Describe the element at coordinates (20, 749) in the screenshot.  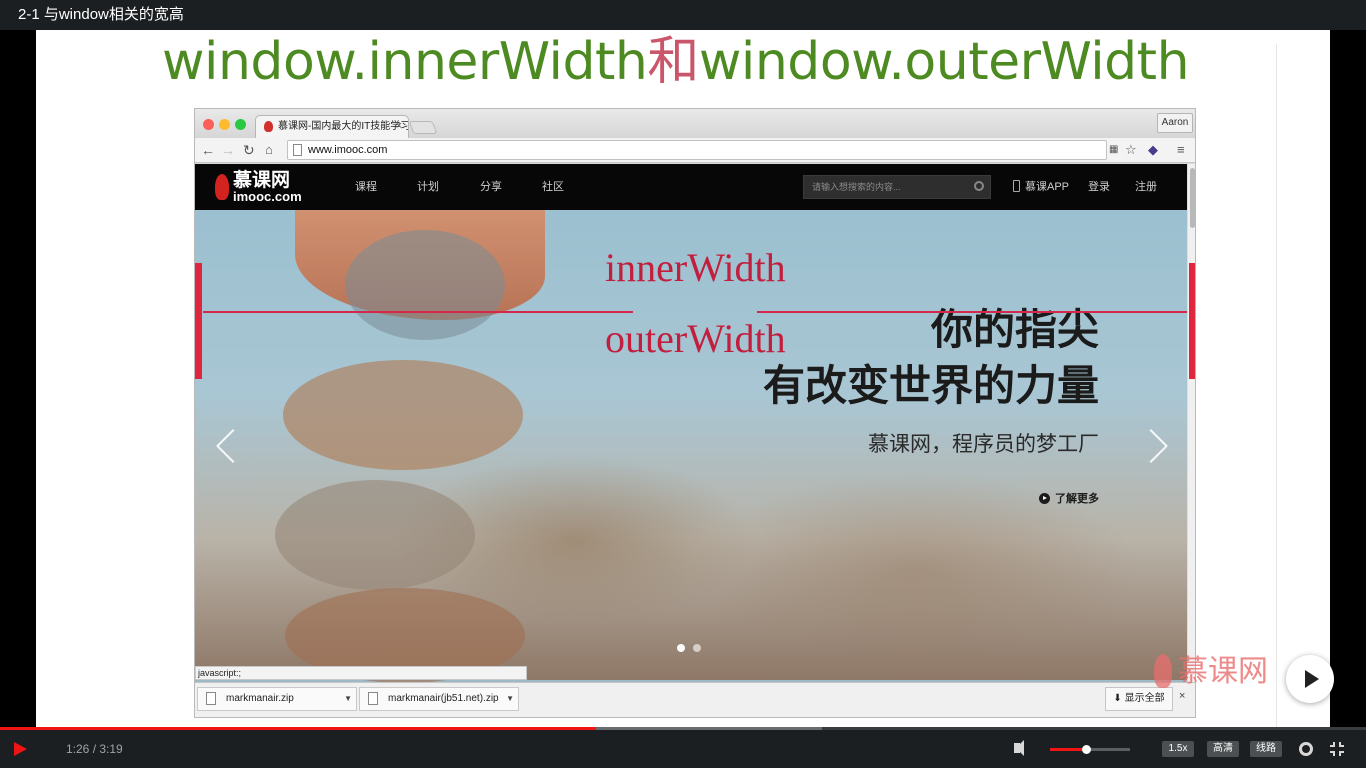
I see `play-icon` at that location.